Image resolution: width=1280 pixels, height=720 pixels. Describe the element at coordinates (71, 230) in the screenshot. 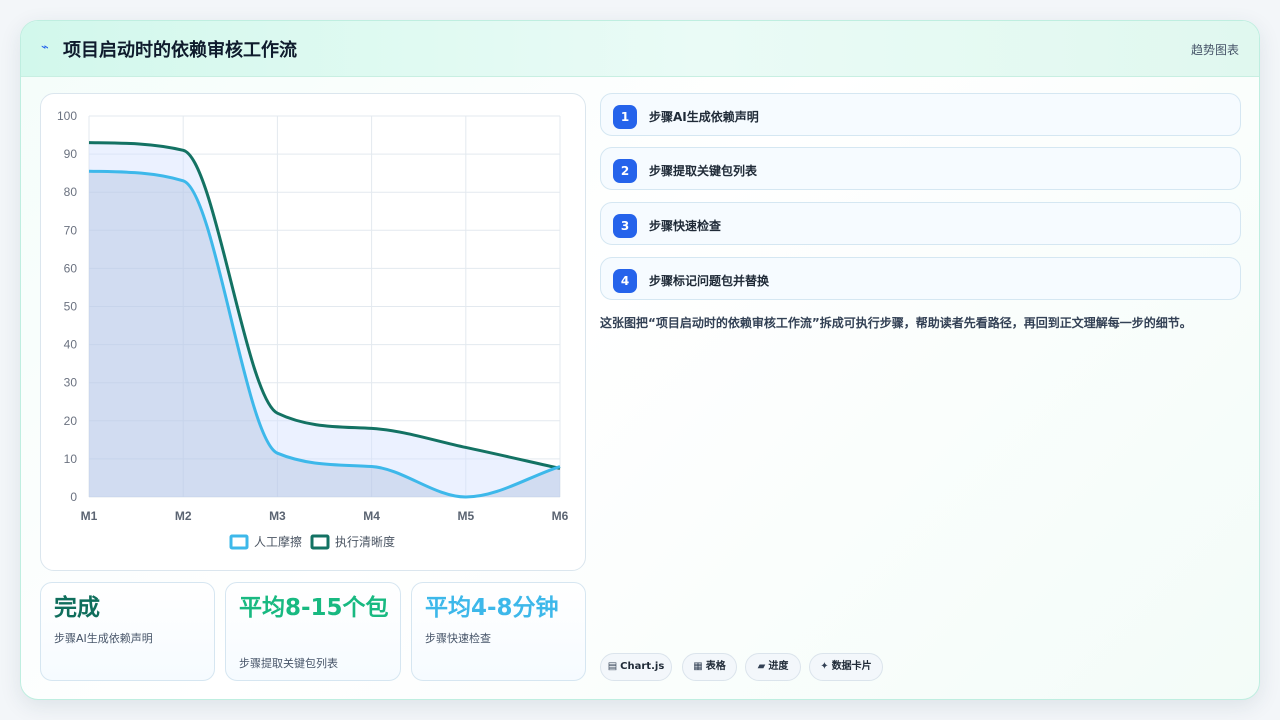

I see `y-tick-label: 70` at that location.